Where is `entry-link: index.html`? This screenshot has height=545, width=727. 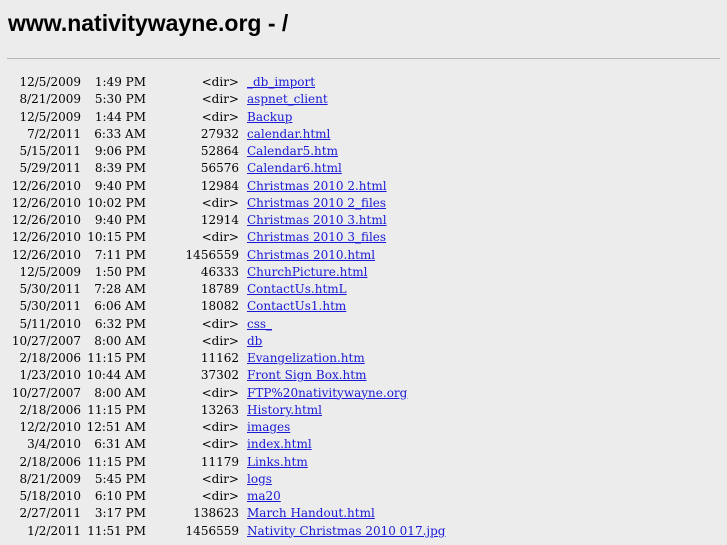
entry-link: index.html is located at coordinates (279, 444).